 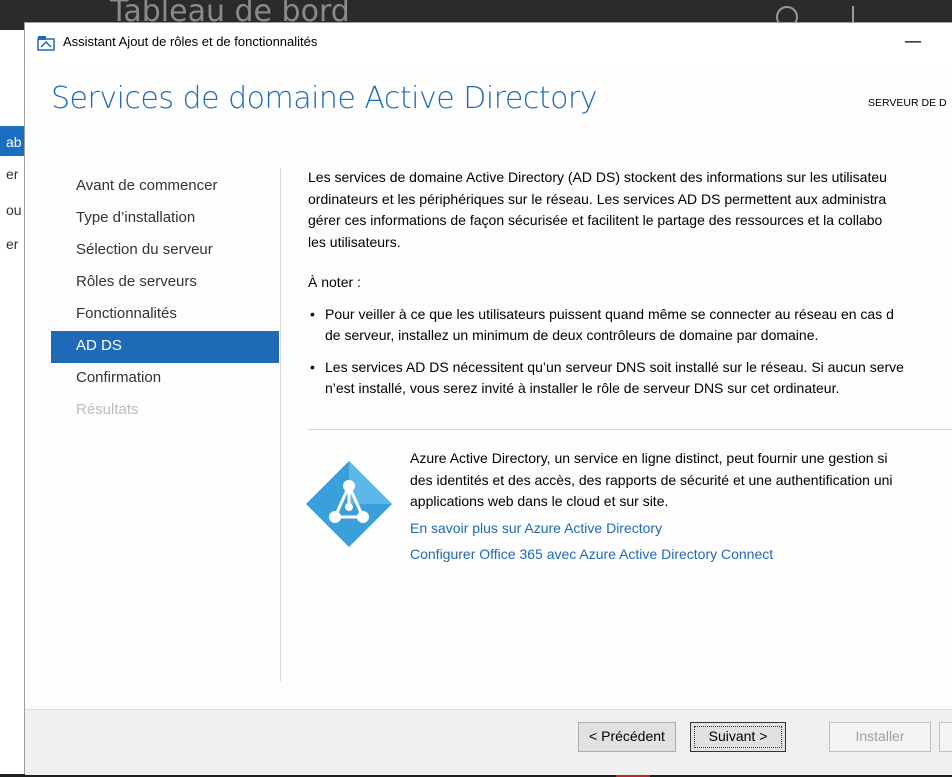 I want to click on cancel-button-partial, so click(x=945, y=737).